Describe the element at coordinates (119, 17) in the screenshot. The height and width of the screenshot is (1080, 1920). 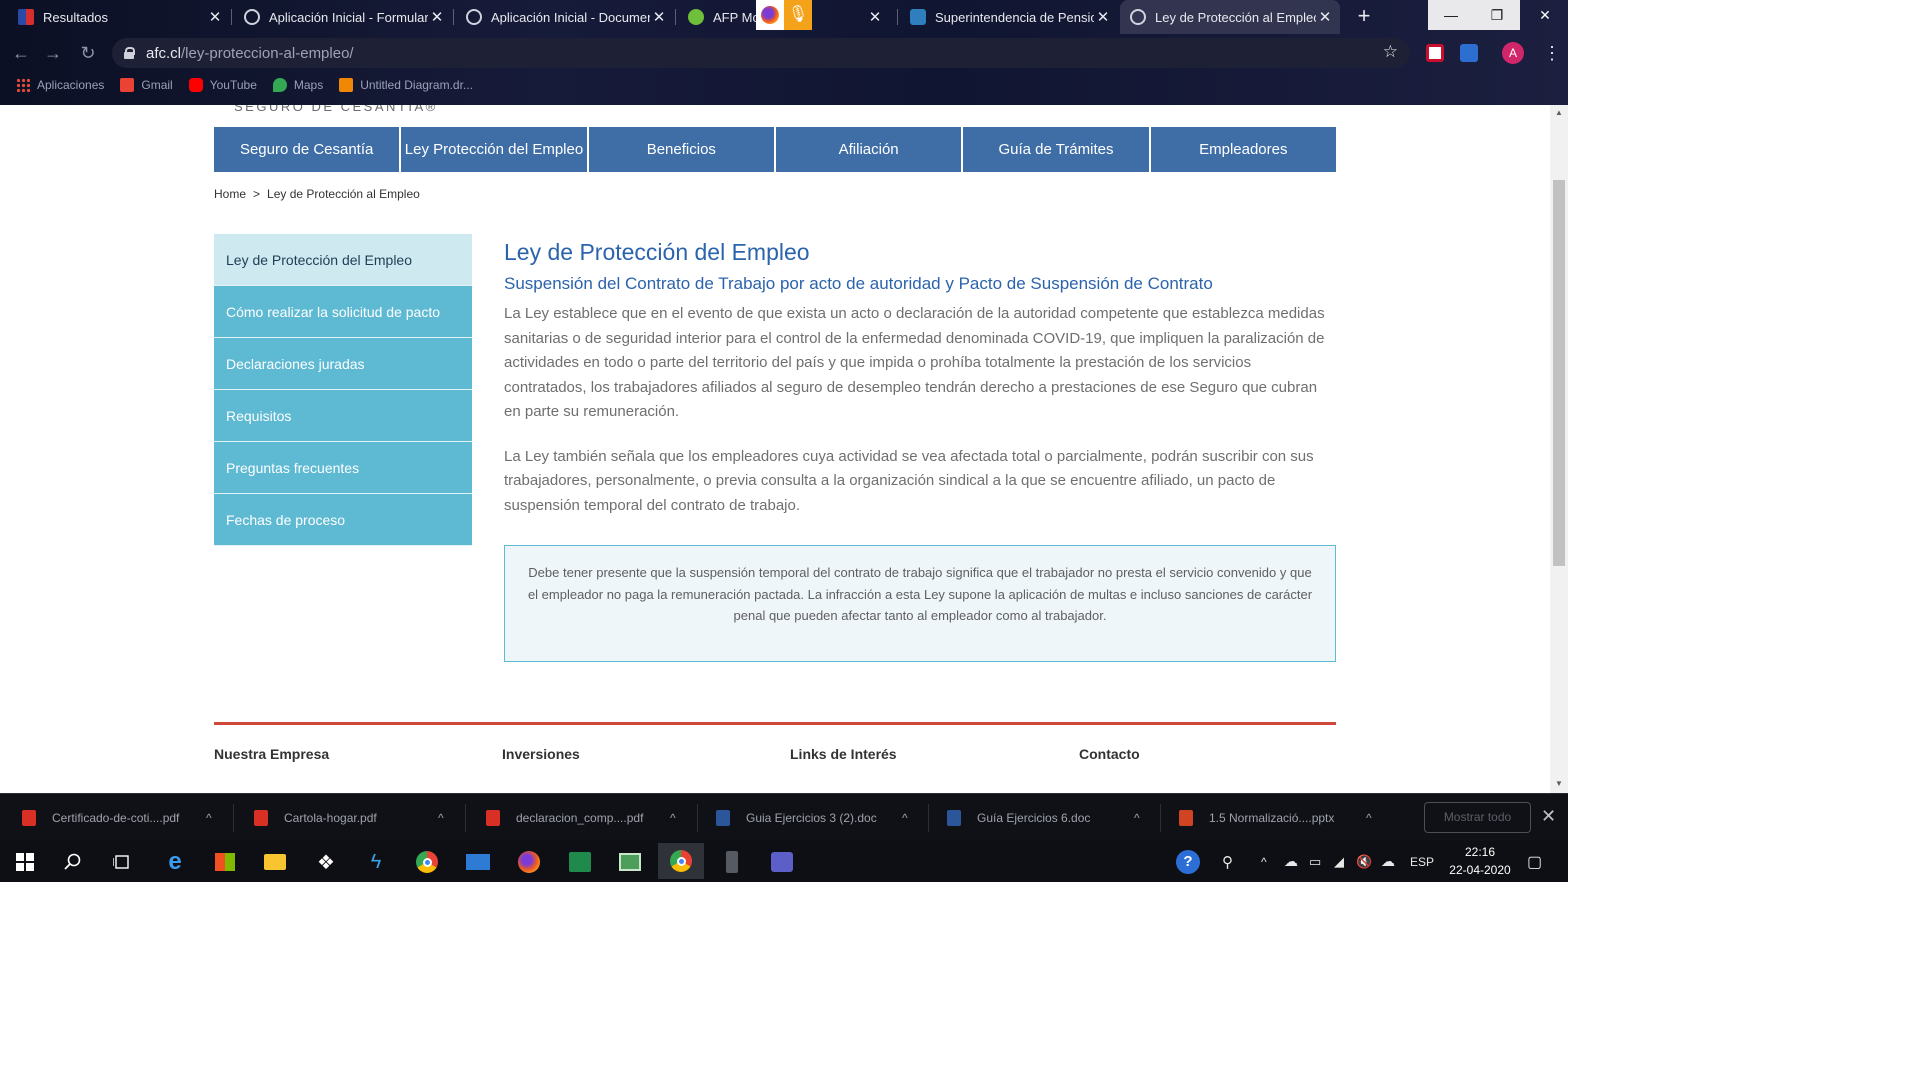
I see `tab-resultados: Resultados ✕` at that location.